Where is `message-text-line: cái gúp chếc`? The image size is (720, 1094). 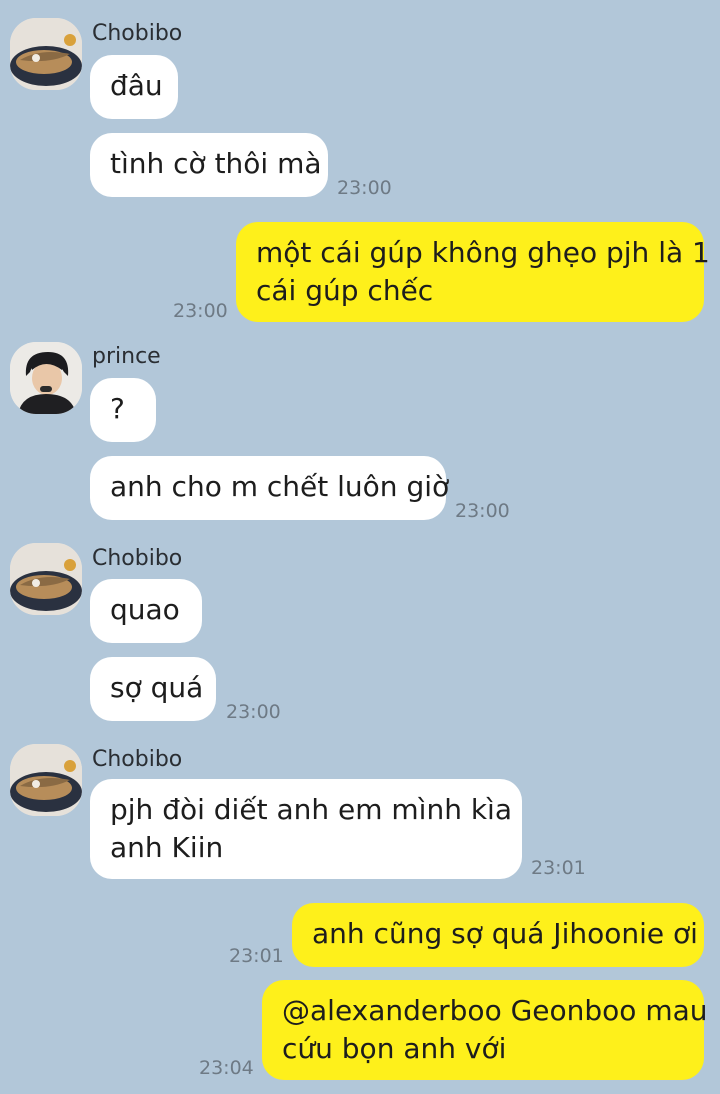 message-text-line: cái gúp chếc is located at coordinates (345, 290).